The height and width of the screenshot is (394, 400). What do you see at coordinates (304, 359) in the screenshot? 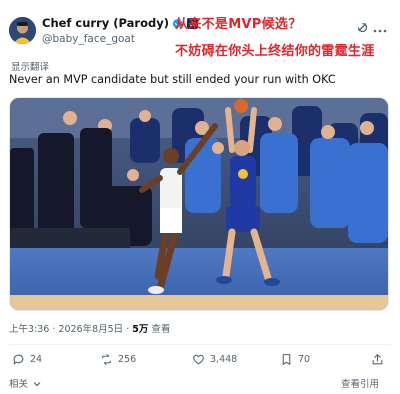
I see `bookmark-count: 70` at bounding box center [304, 359].